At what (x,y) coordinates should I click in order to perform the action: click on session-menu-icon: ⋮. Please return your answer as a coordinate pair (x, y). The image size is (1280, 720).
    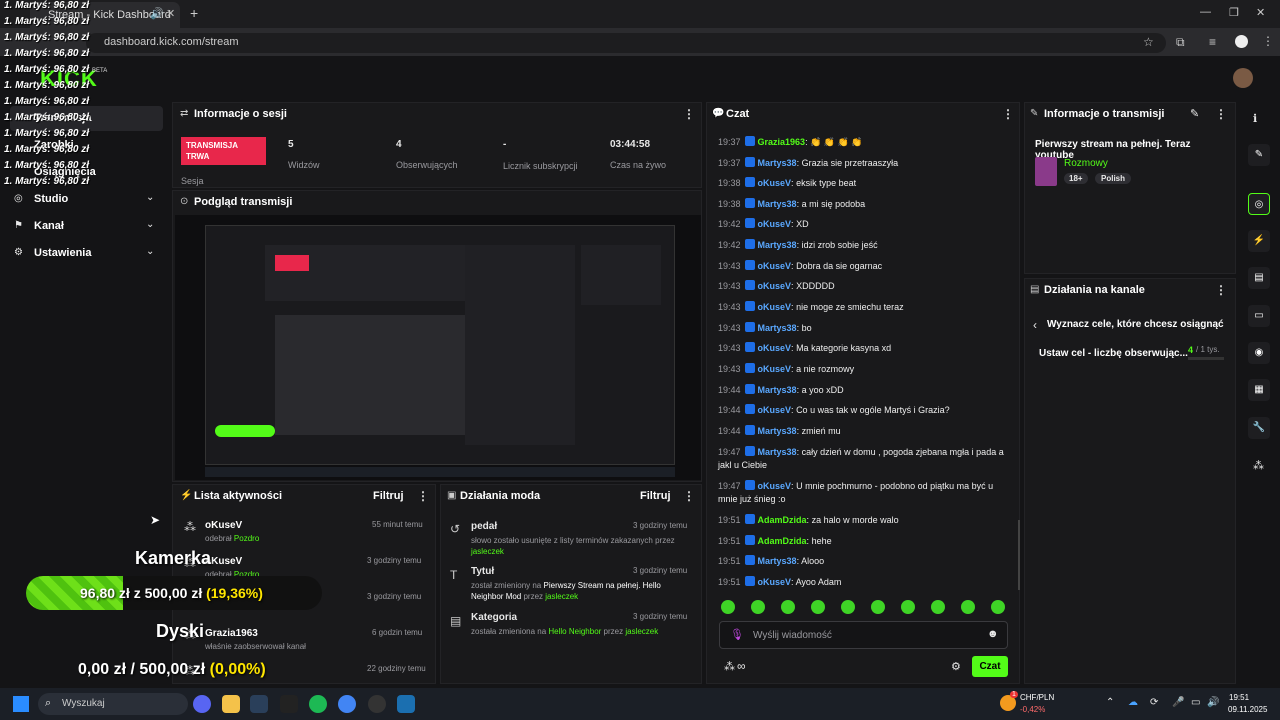
    Looking at the image, I should click on (689, 114).